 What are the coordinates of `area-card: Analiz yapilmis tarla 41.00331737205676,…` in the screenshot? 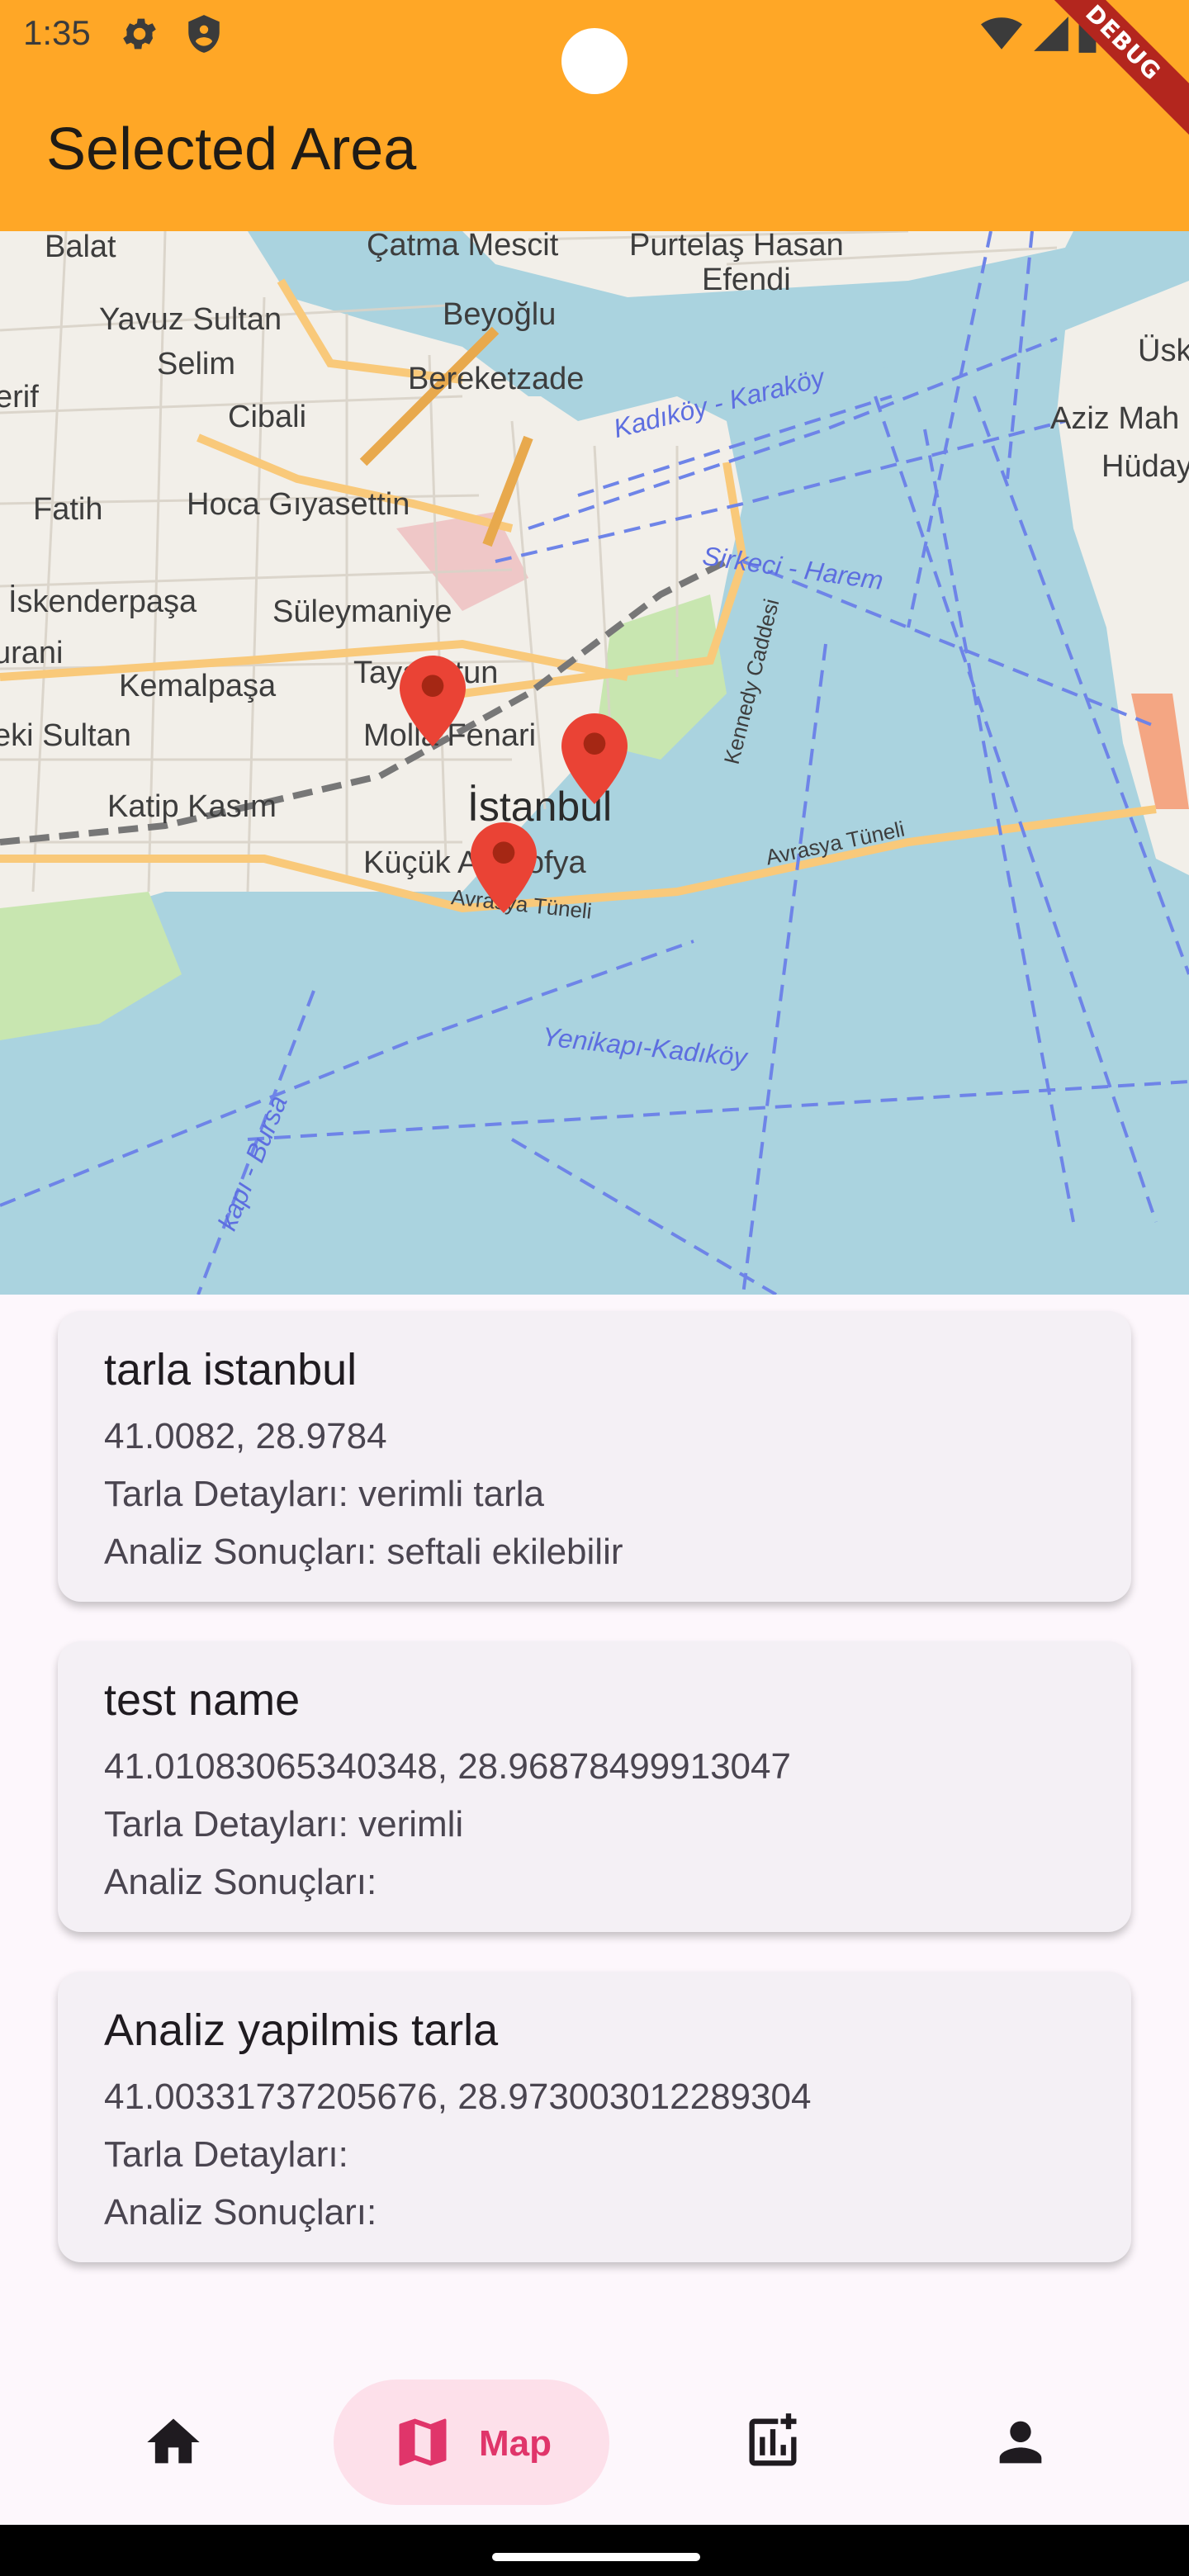 It's located at (594, 2117).